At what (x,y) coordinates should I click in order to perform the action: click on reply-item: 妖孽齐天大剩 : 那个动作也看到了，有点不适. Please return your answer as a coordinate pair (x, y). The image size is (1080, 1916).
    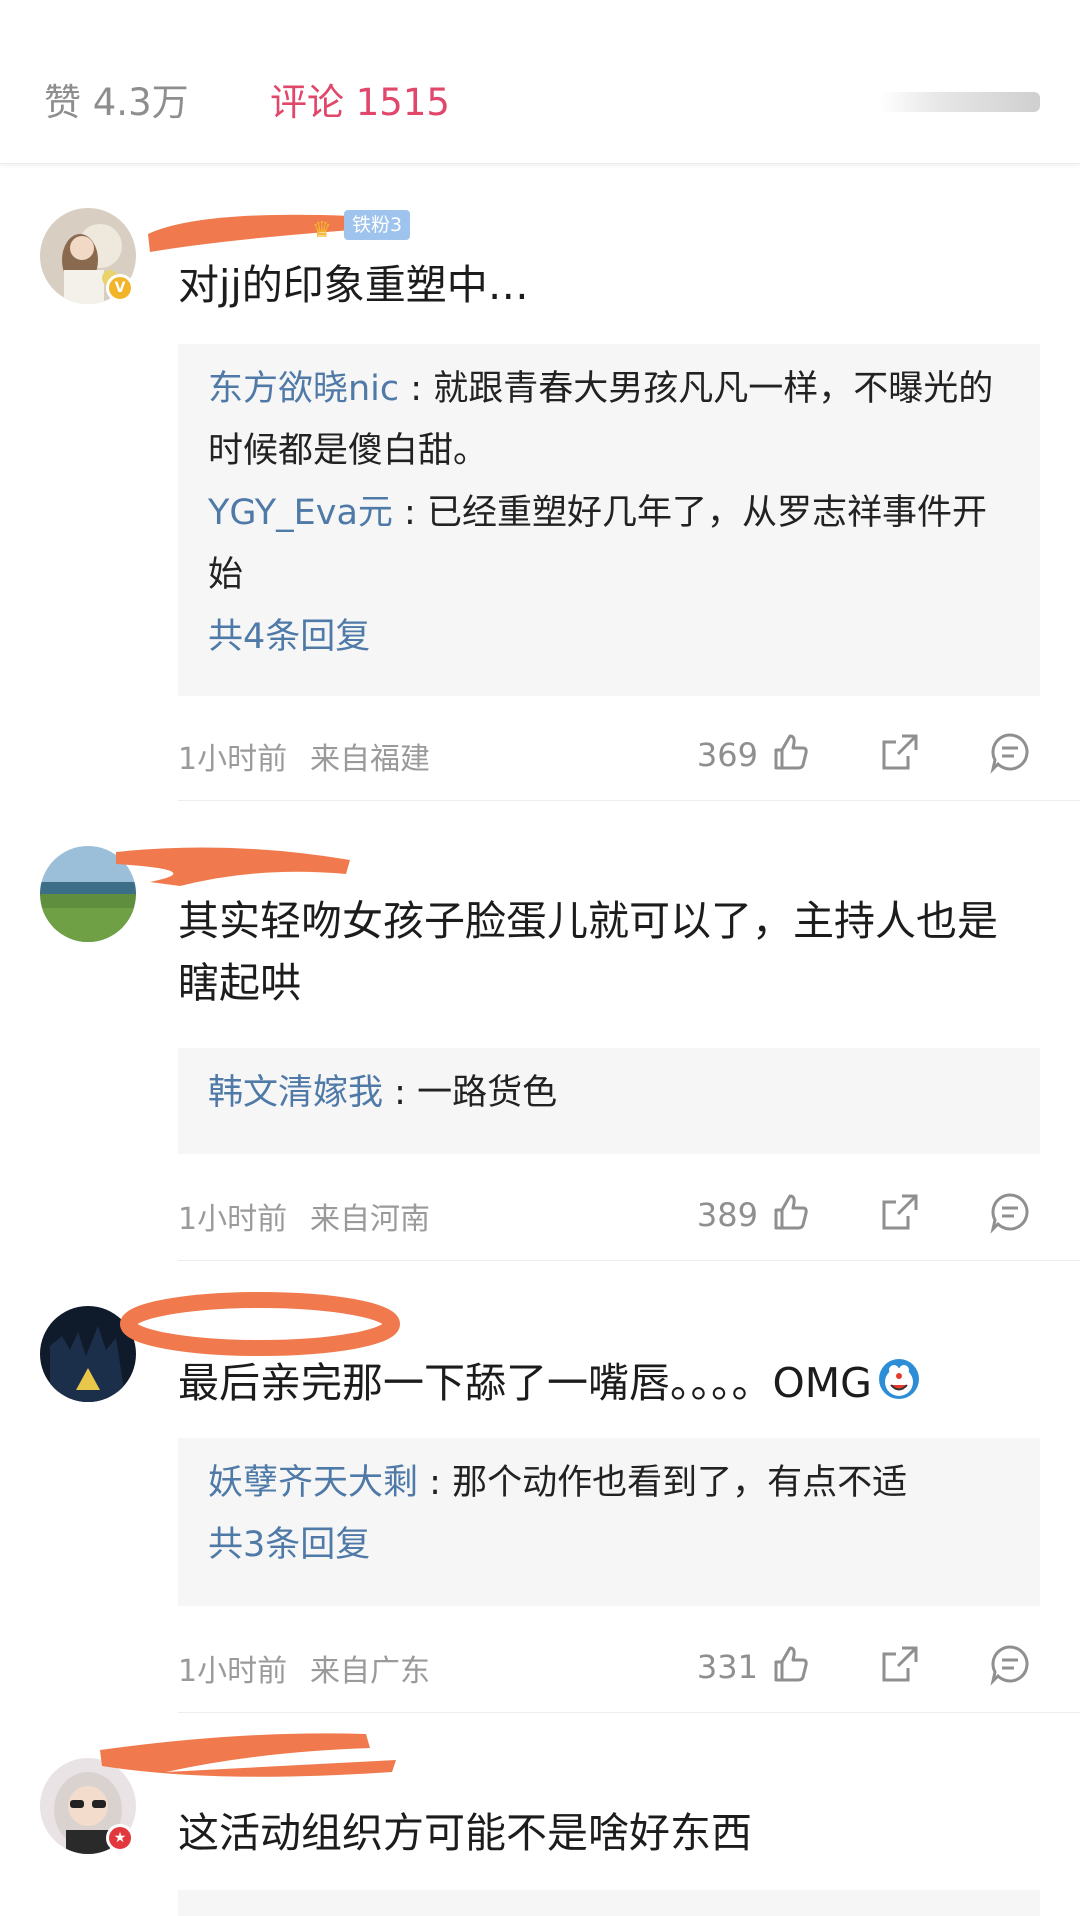
    Looking at the image, I should click on (558, 1483).